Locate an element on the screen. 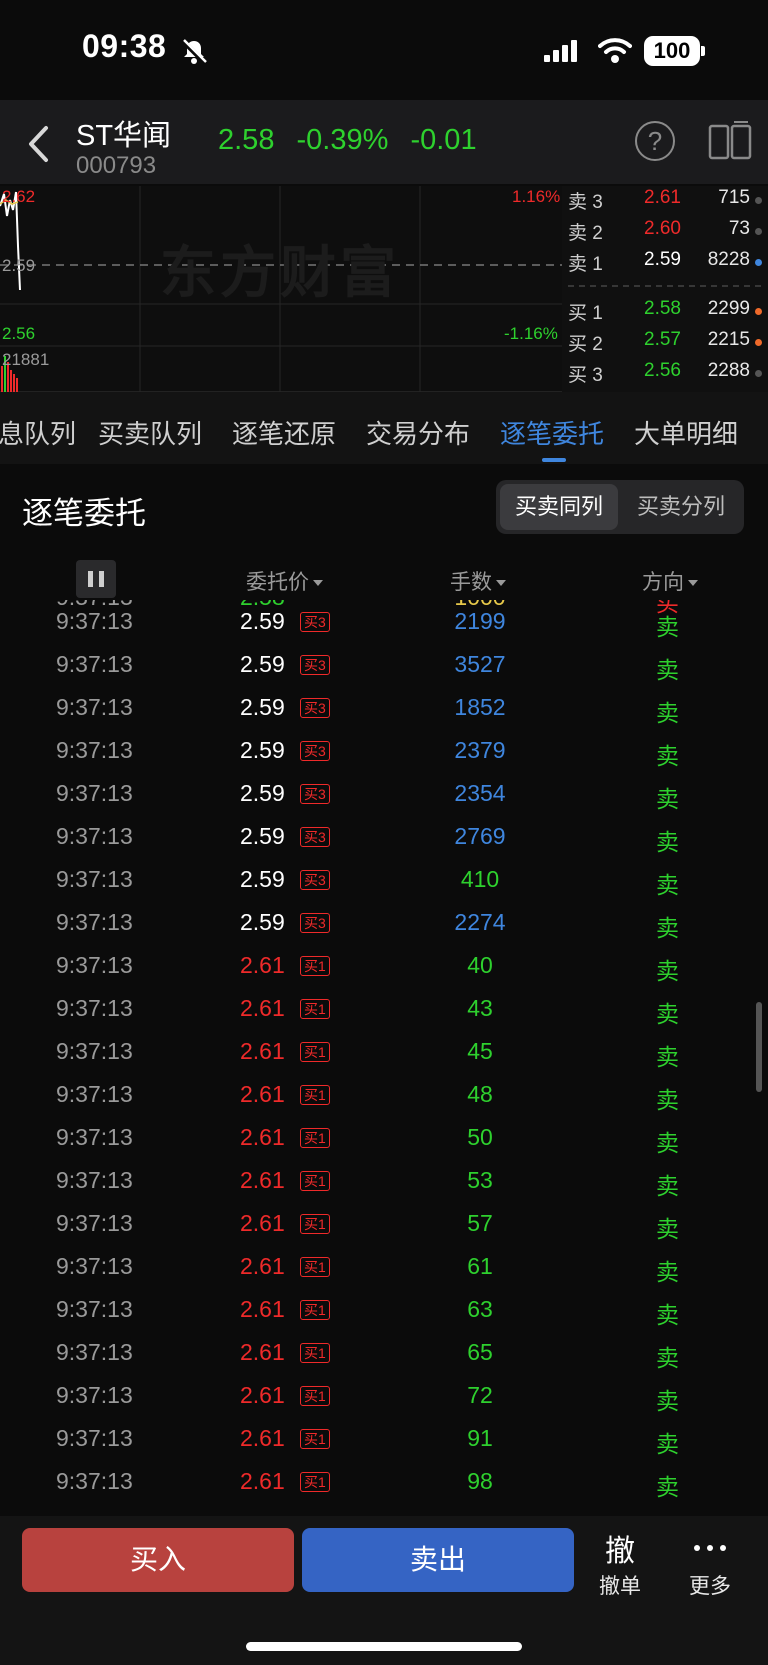 This screenshot has height=1665, width=768. tab-message-queue: 息队列 is located at coordinates (38, 432).